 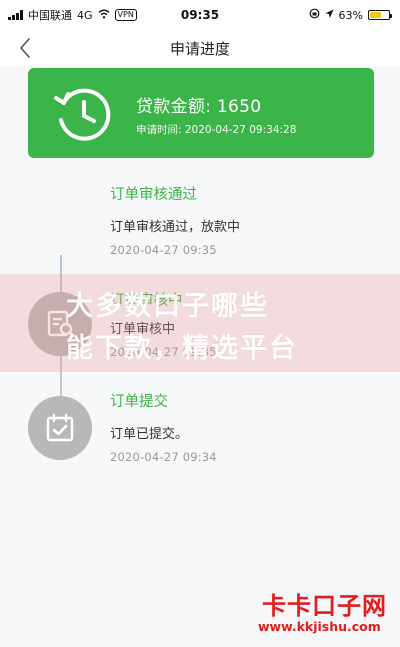 What do you see at coordinates (182, 348) in the screenshot?
I see `watermark-text: 能下款，精选平台` at bounding box center [182, 348].